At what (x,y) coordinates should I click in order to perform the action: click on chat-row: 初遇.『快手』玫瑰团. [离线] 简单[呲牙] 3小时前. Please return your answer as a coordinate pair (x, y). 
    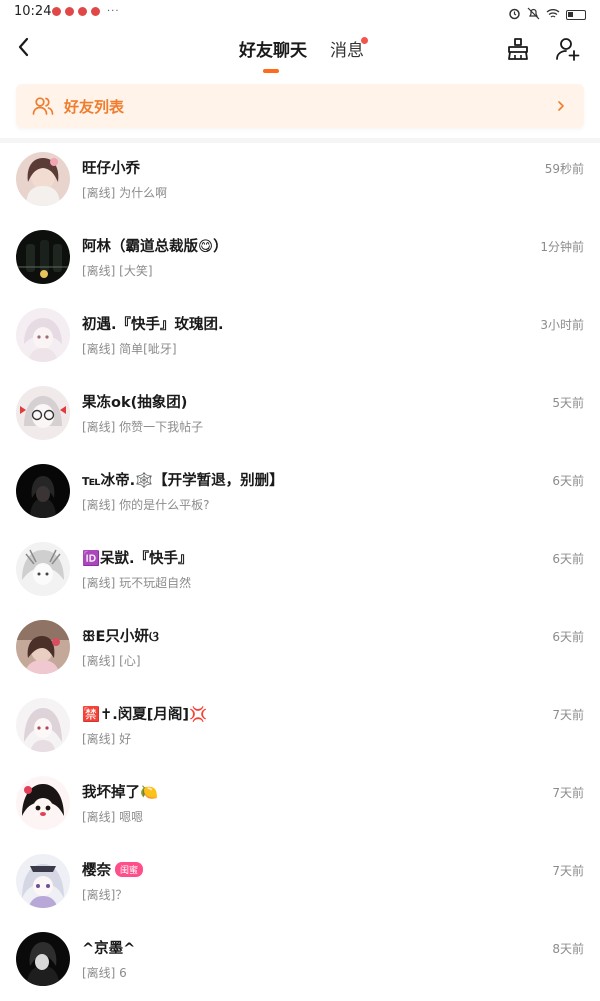
    Looking at the image, I should click on (300, 338).